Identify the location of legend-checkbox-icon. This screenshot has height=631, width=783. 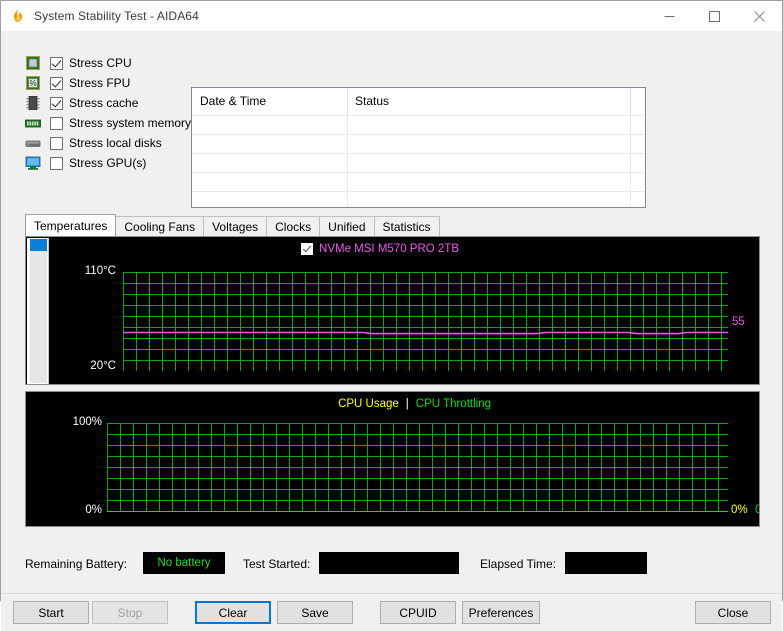
(307, 249).